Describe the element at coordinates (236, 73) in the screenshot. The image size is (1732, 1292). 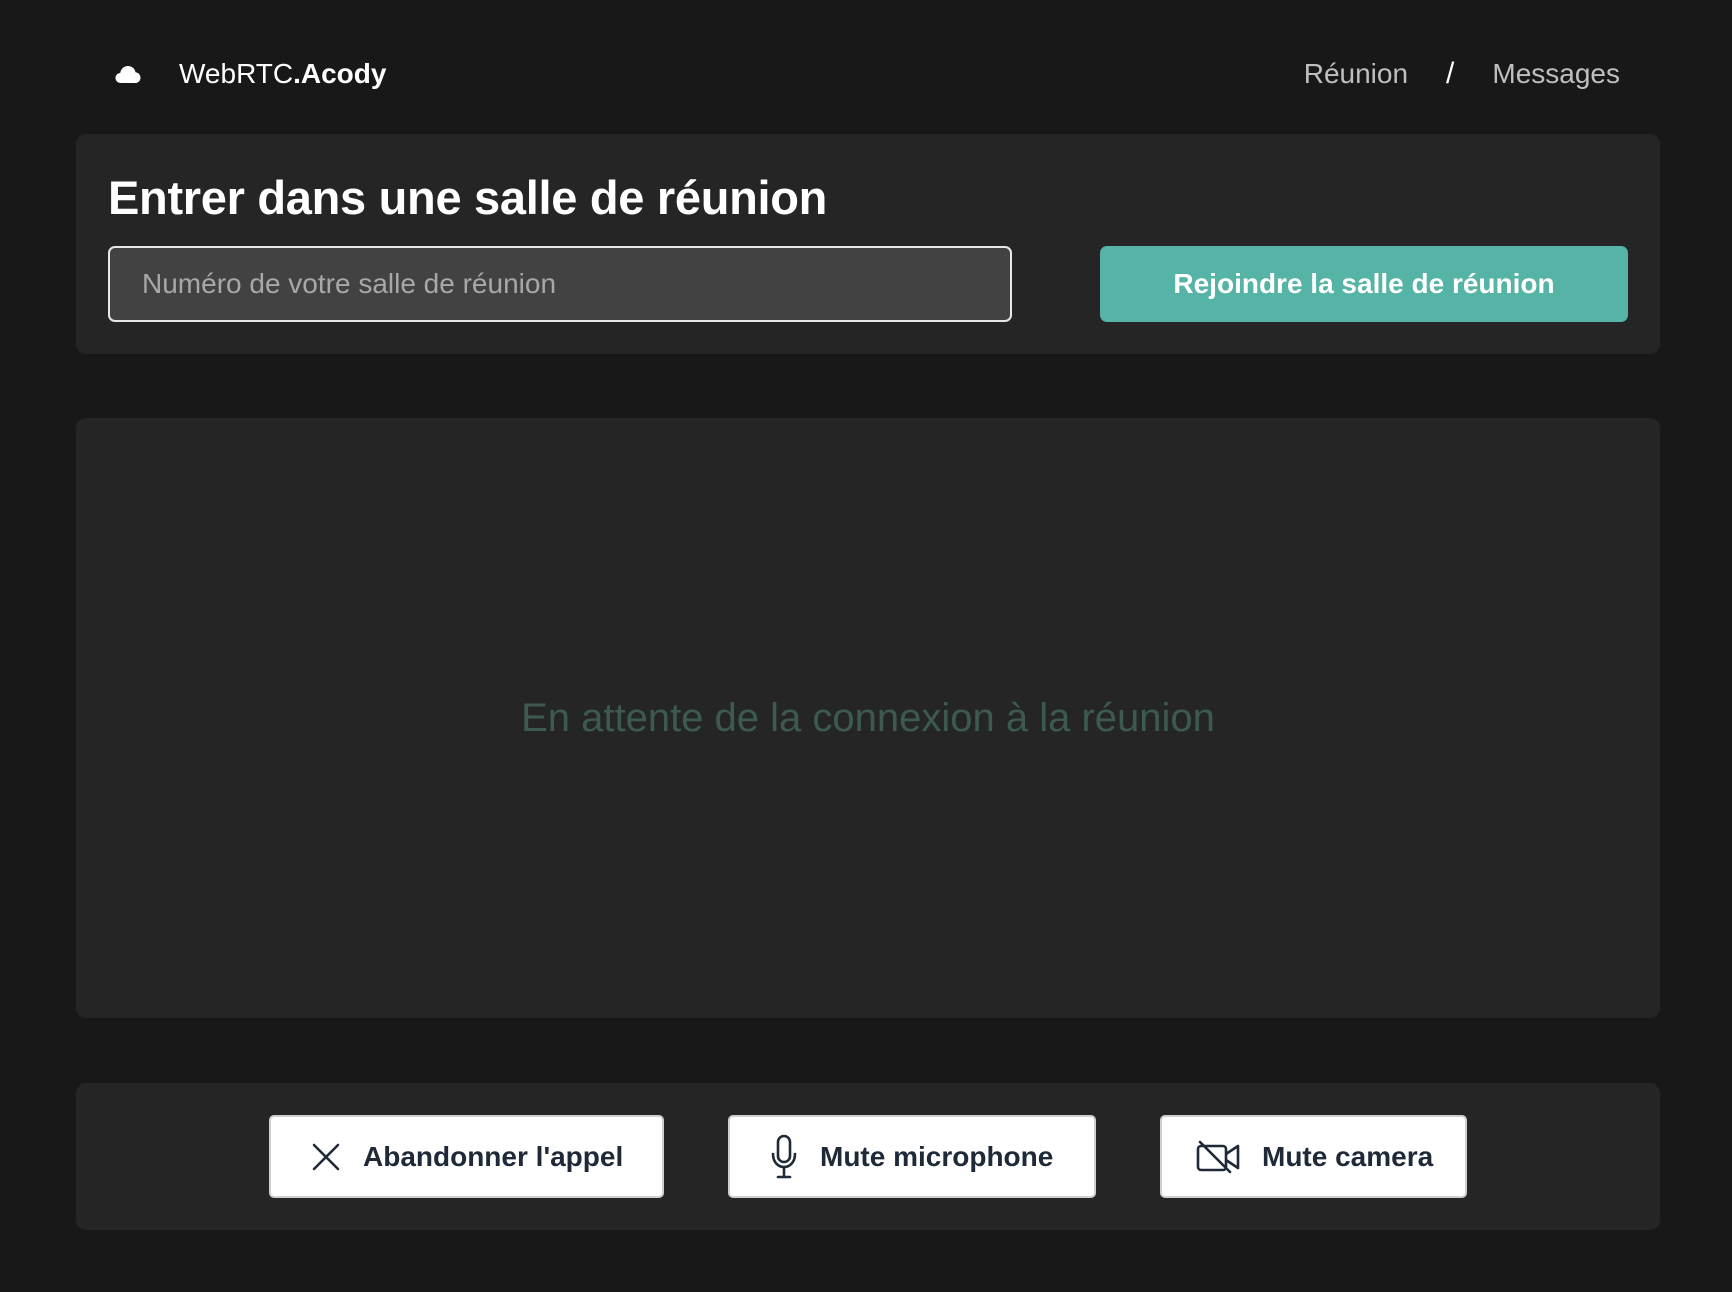
I see `brand-prefix: WebRTC` at that location.